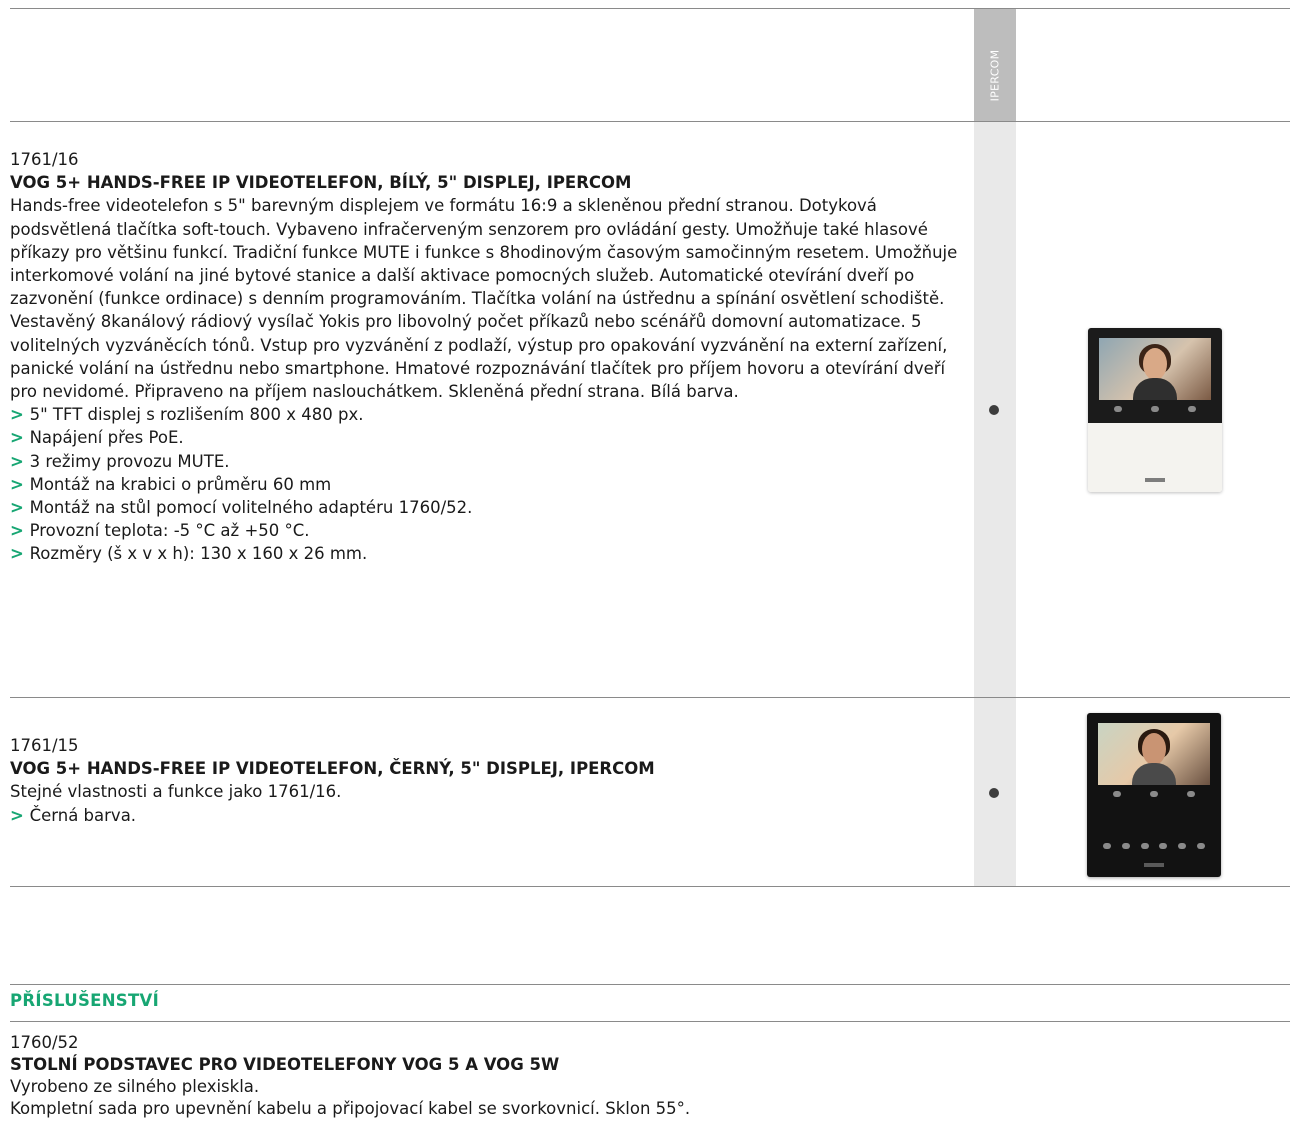 This screenshot has height=1140, width=1290. I want to click on side-label: IPERCOM, so click(995, 75).